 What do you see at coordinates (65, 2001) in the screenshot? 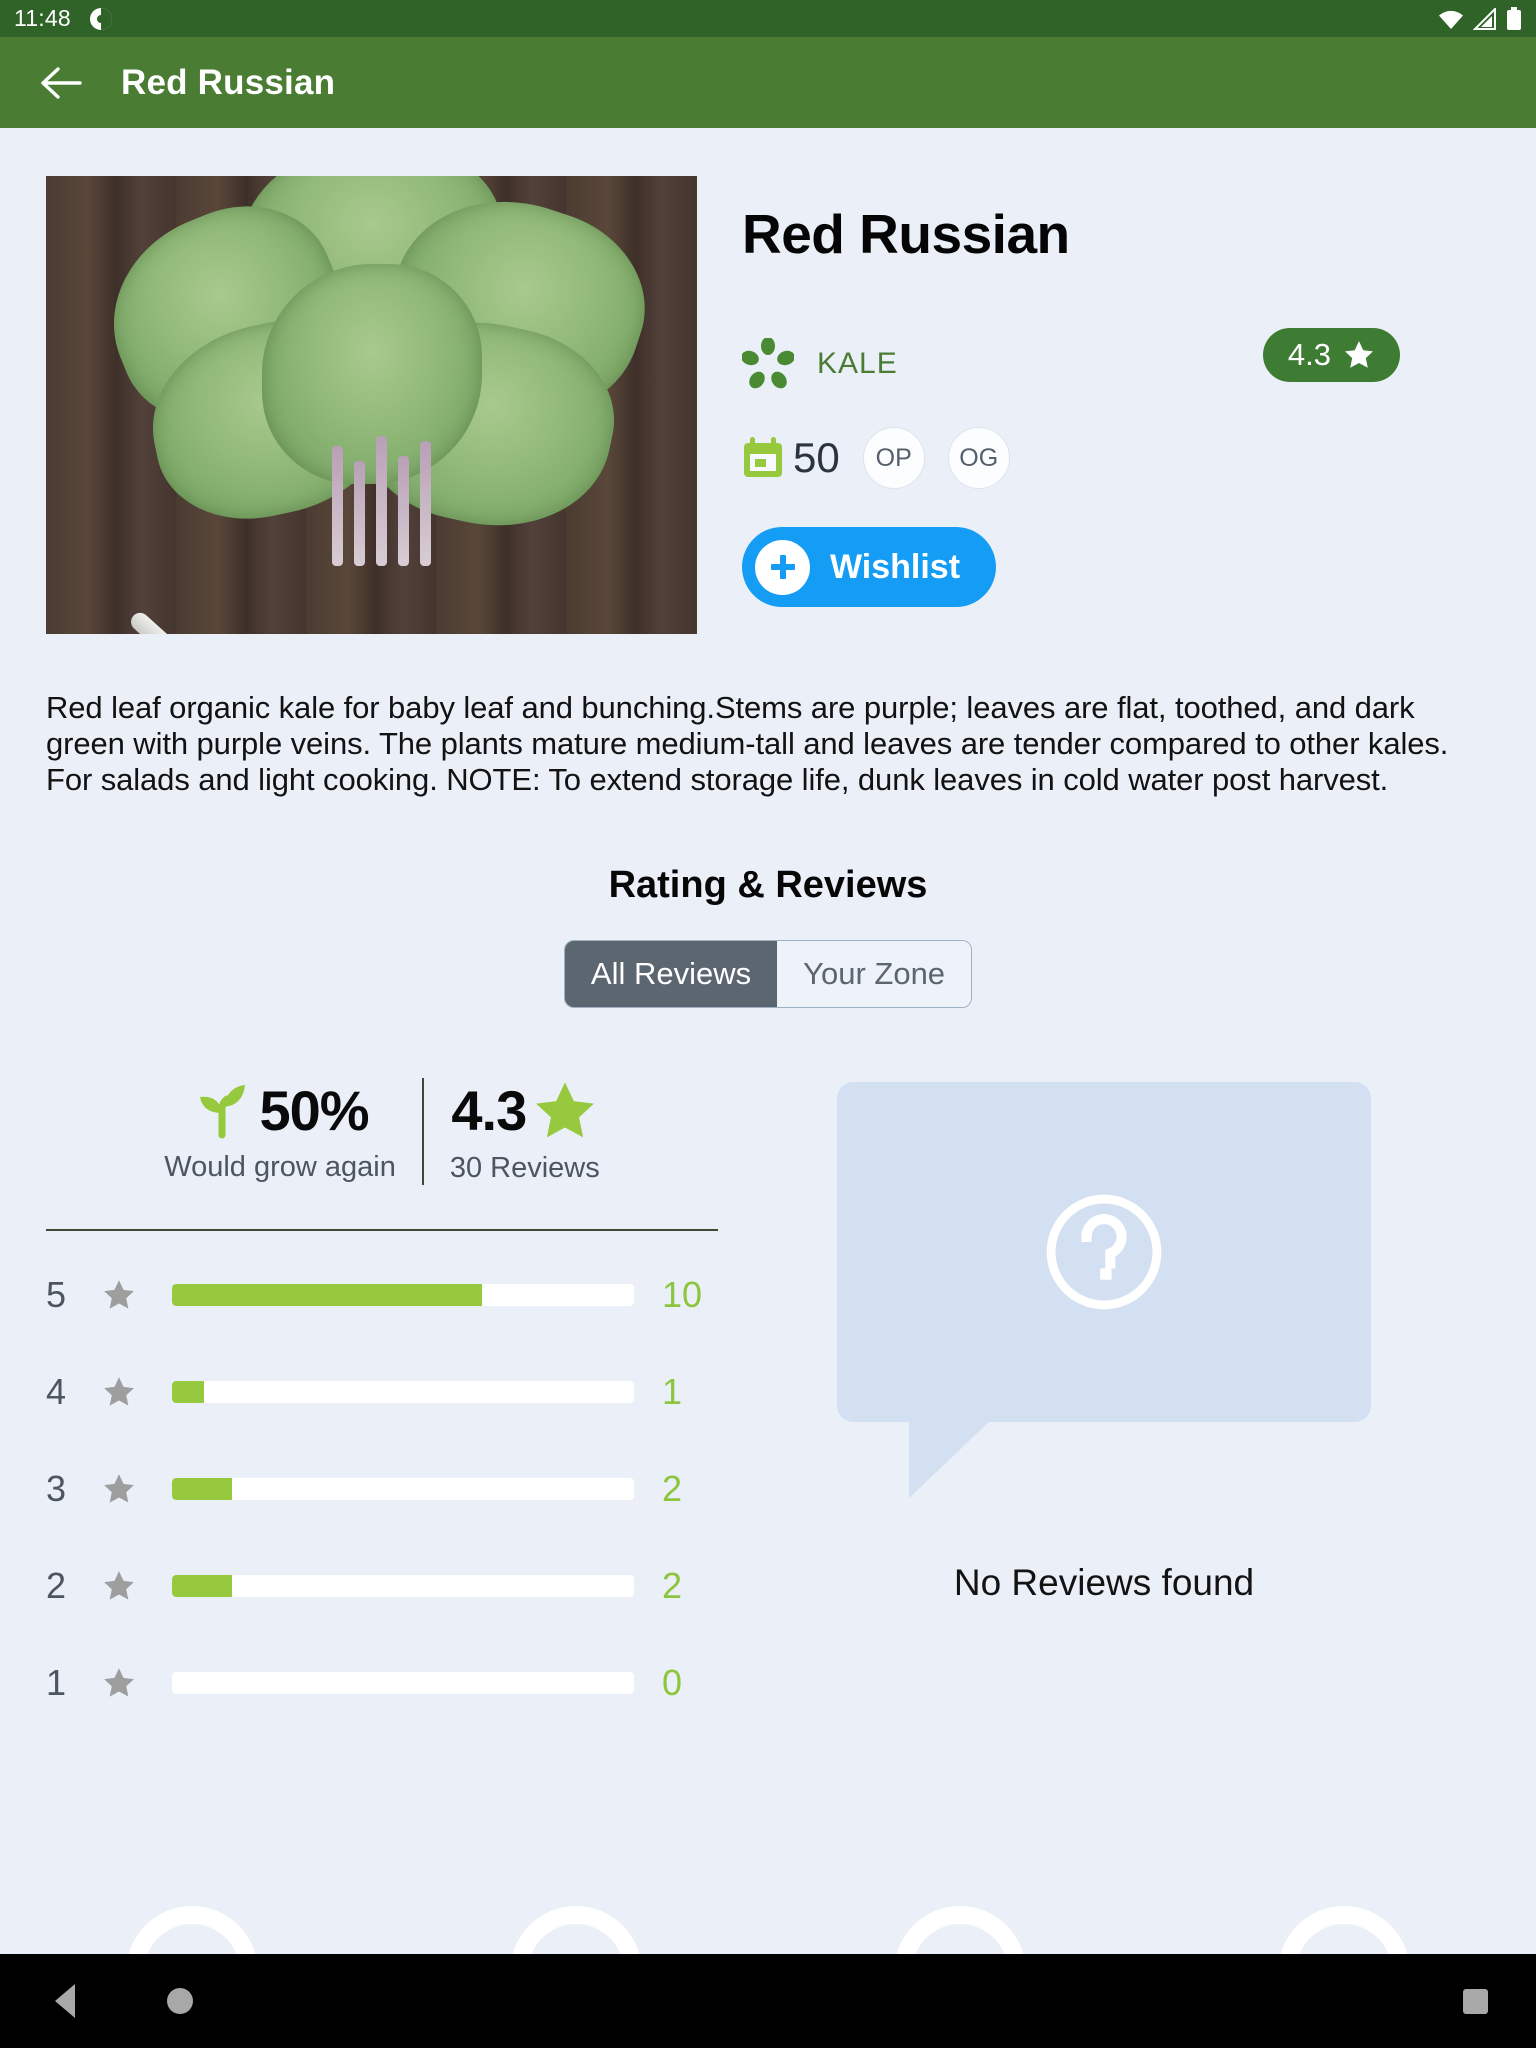
I see `nav-back-icon` at bounding box center [65, 2001].